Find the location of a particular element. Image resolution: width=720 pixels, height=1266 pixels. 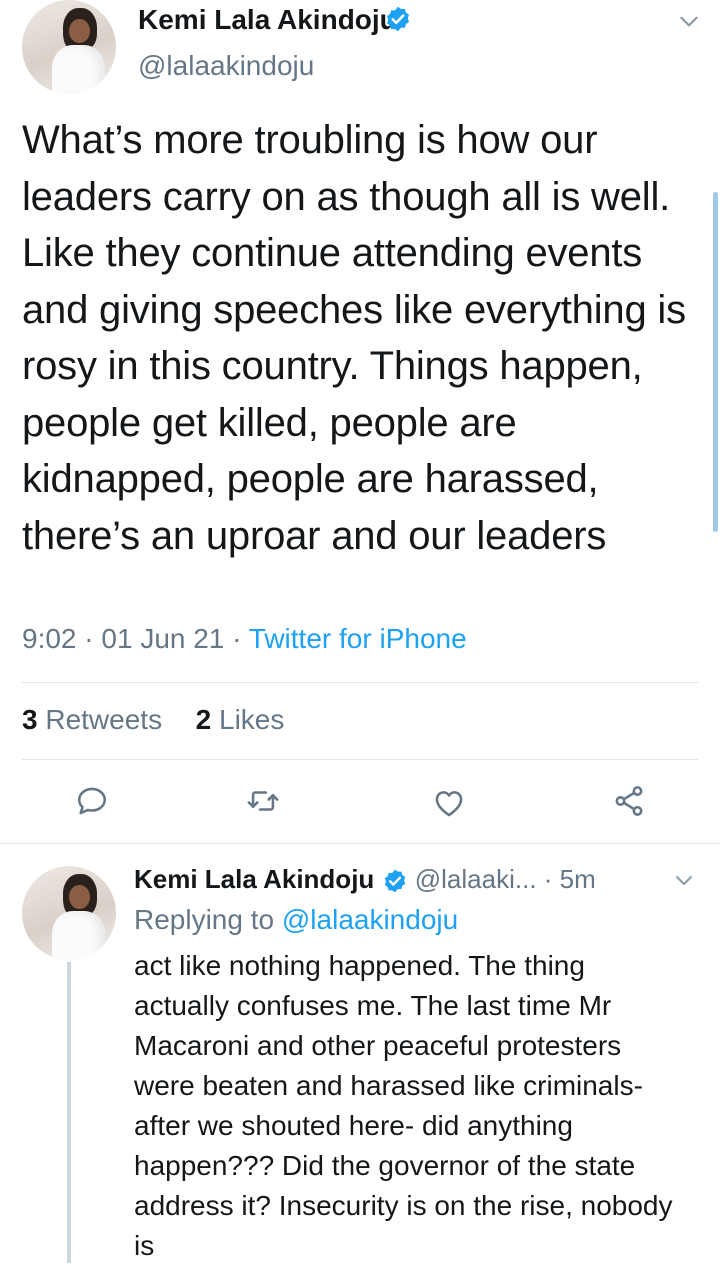

replying-to: Replying to @lalaakindoju is located at coordinates (296, 920).